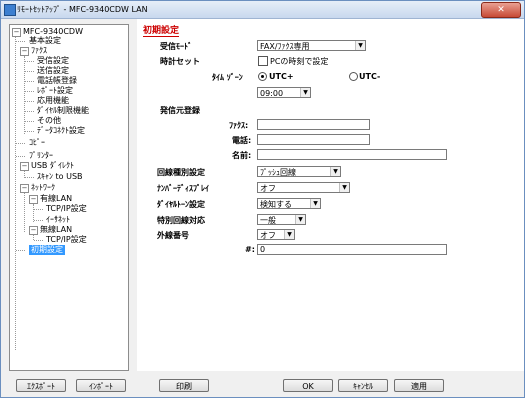 This screenshot has width=525, height=398. What do you see at coordinates (299, 61) in the screenshot?
I see `pc-time-label: PCの時刻で設定` at bounding box center [299, 61].